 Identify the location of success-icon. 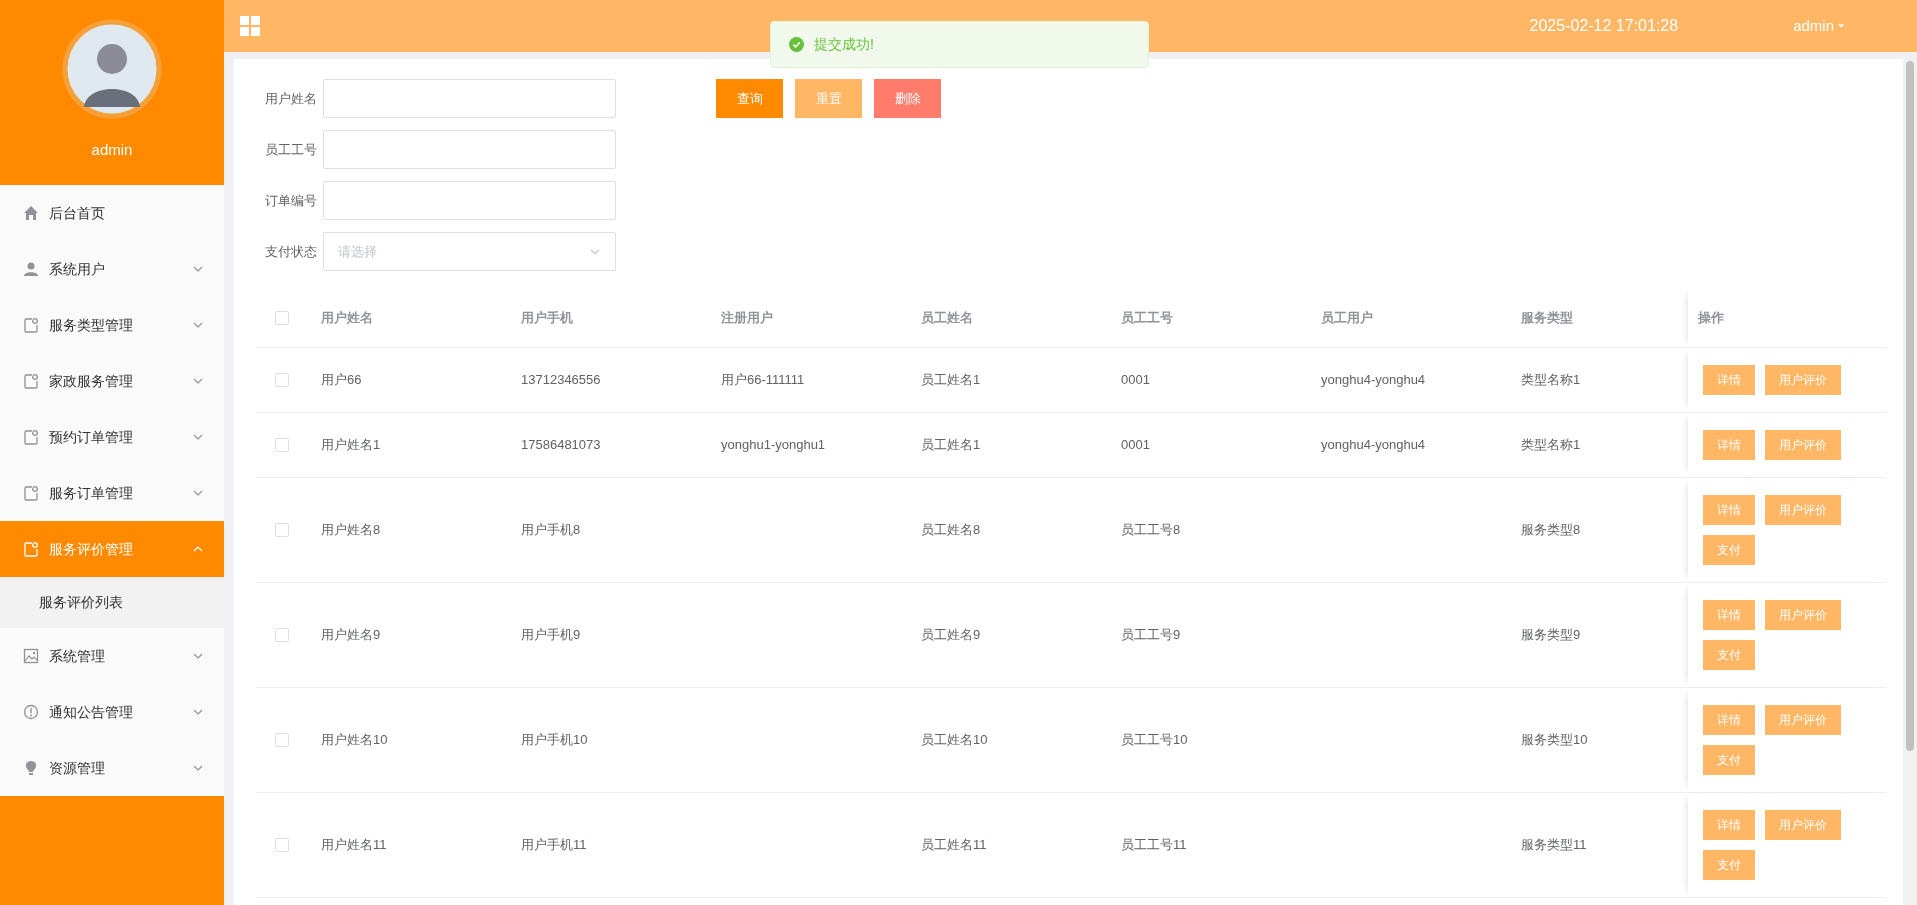
(796, 44).